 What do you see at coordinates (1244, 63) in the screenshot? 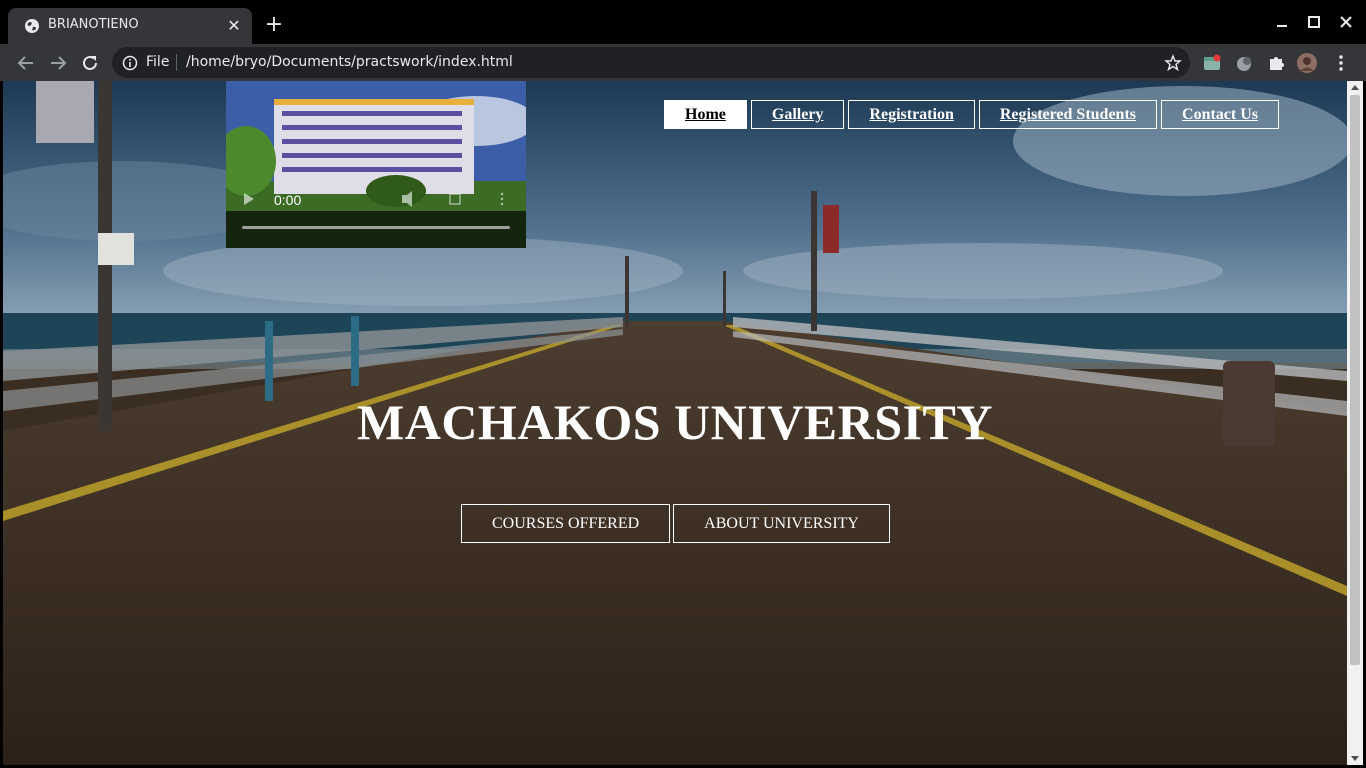
I see `cloud-extension-icon` at bounding box center [1244, 63].